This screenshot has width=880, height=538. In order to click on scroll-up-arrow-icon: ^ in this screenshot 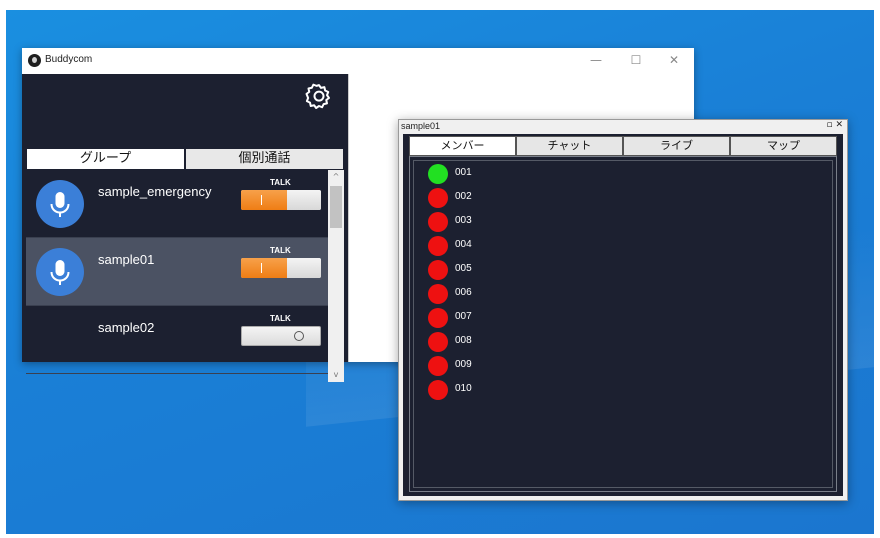, I will do `click(336, 177)`.